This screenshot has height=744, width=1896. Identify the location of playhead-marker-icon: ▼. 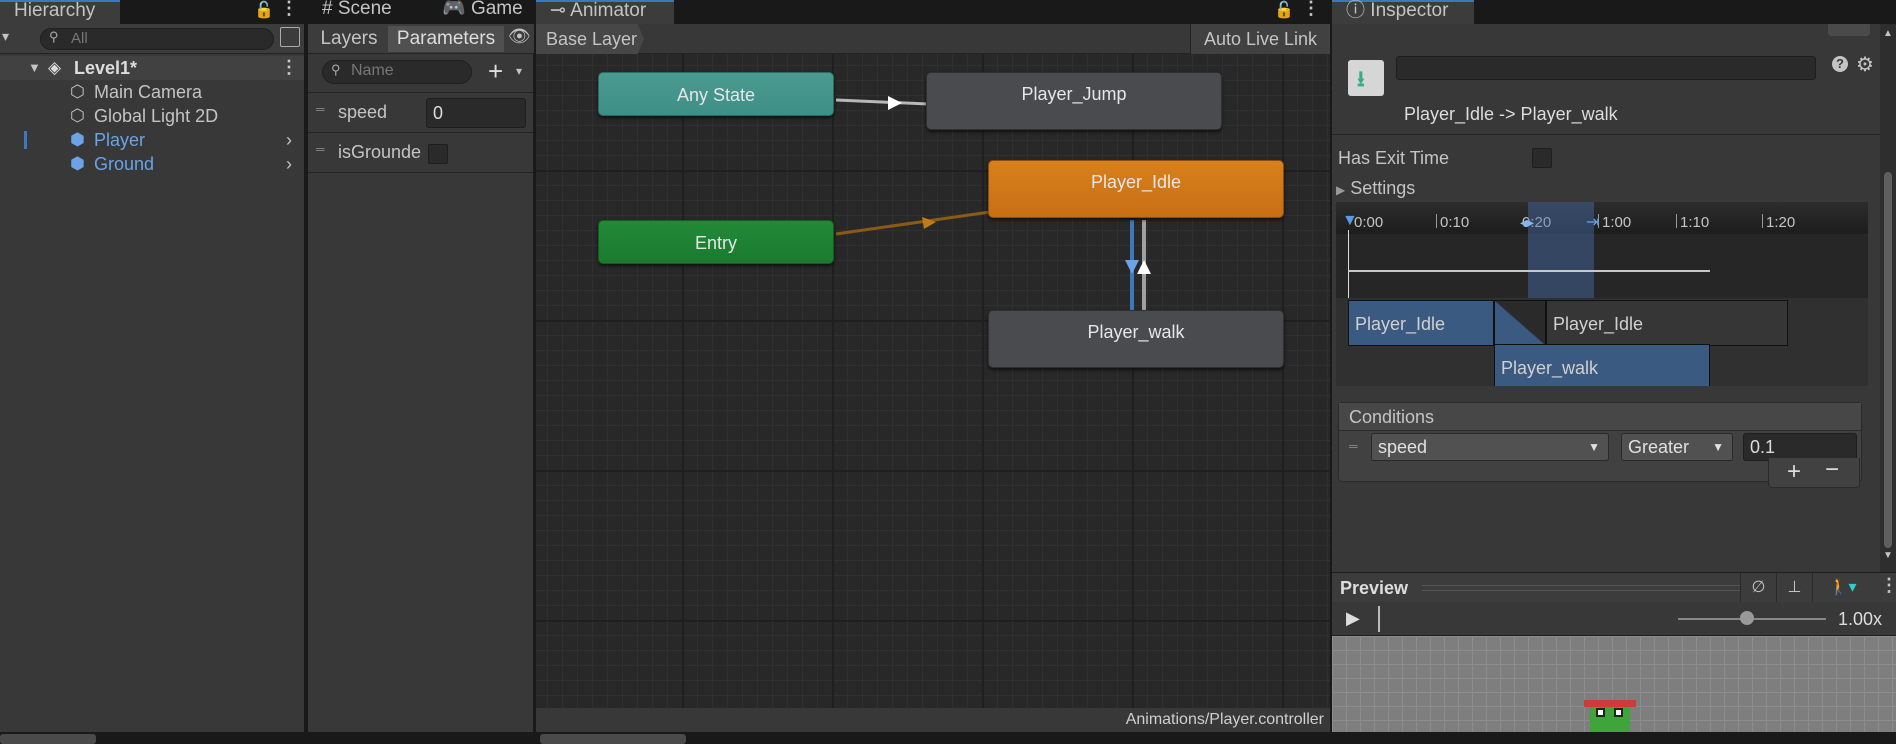
(1350, 221).